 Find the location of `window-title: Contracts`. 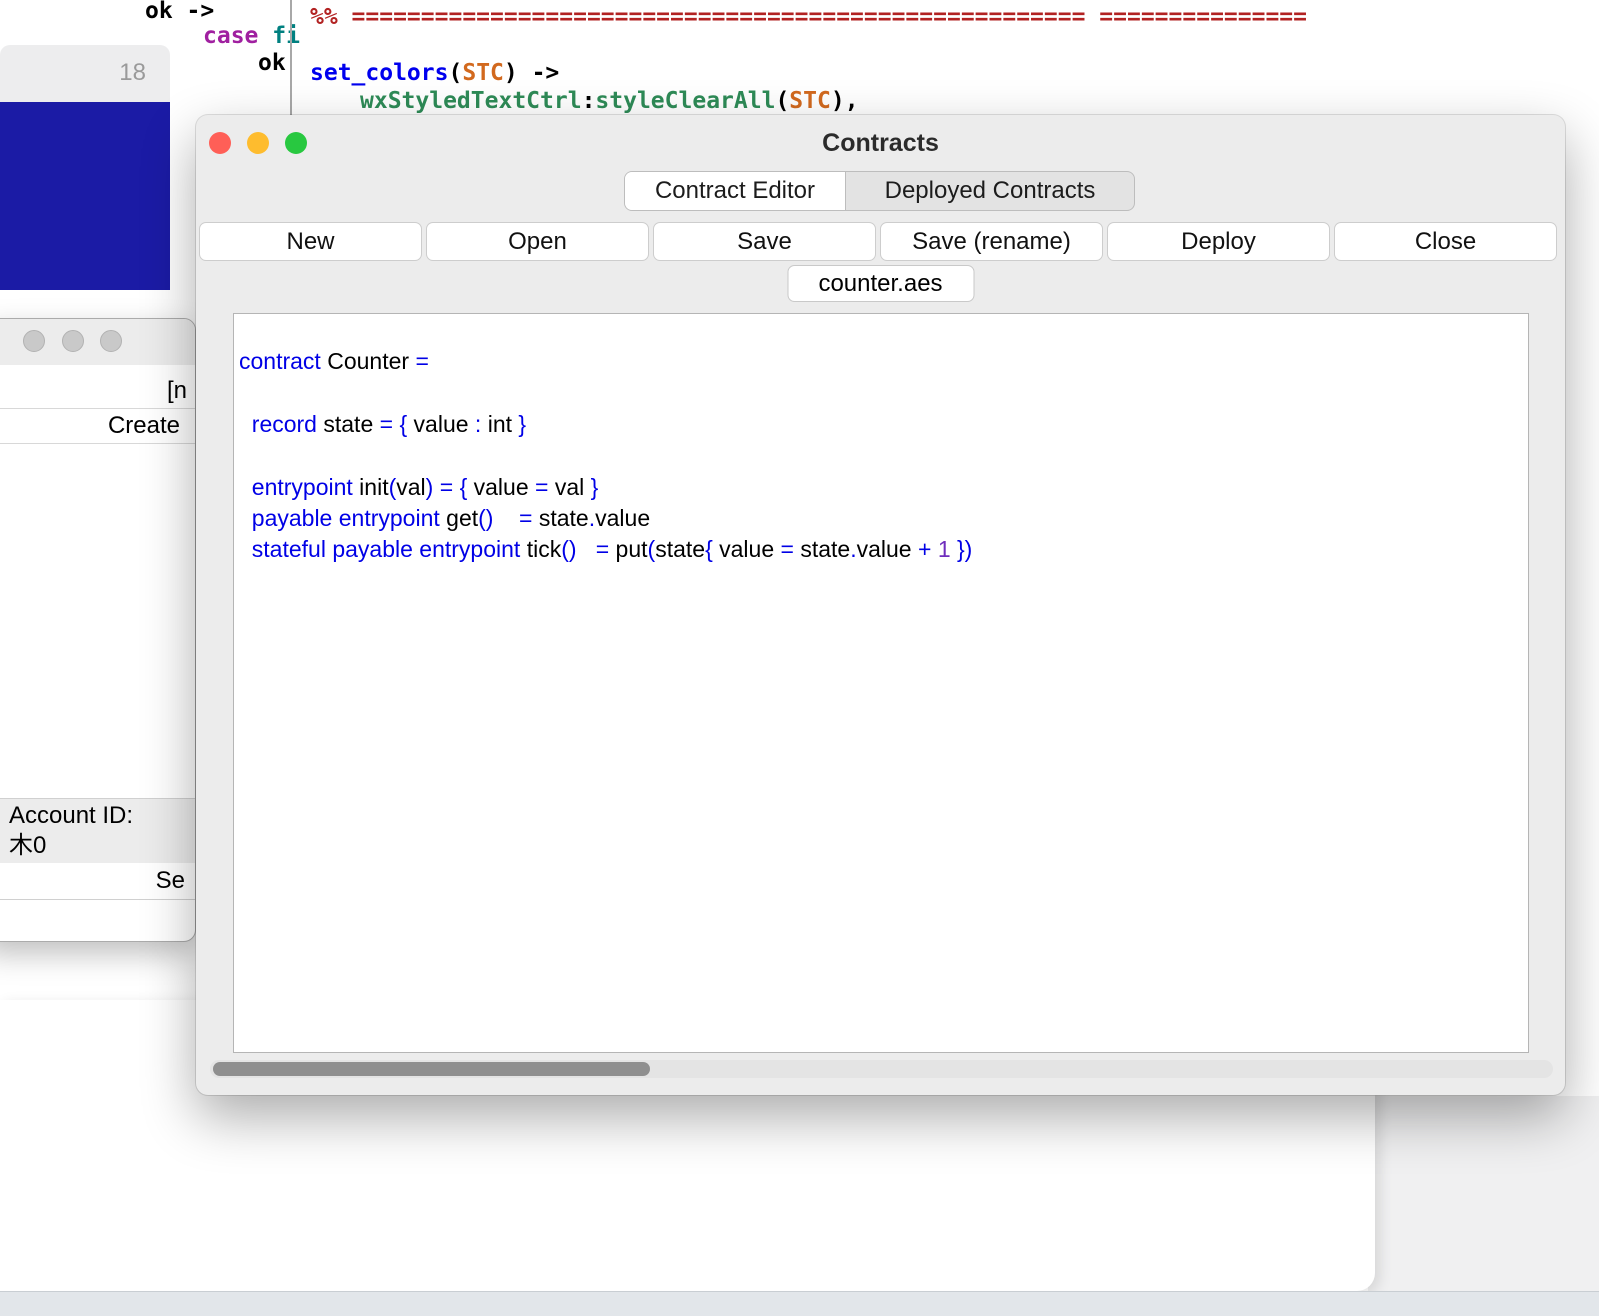

window-title: Contracts is located at coordinates (880, 143).